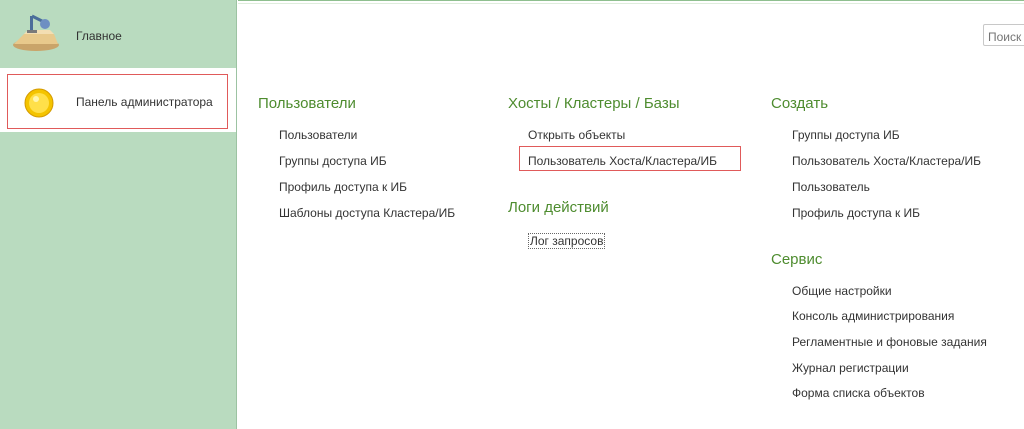  Describe the element at coordinates (99, 36) in the screenshot. I see `sidebar-item-label: Главное` at that location.